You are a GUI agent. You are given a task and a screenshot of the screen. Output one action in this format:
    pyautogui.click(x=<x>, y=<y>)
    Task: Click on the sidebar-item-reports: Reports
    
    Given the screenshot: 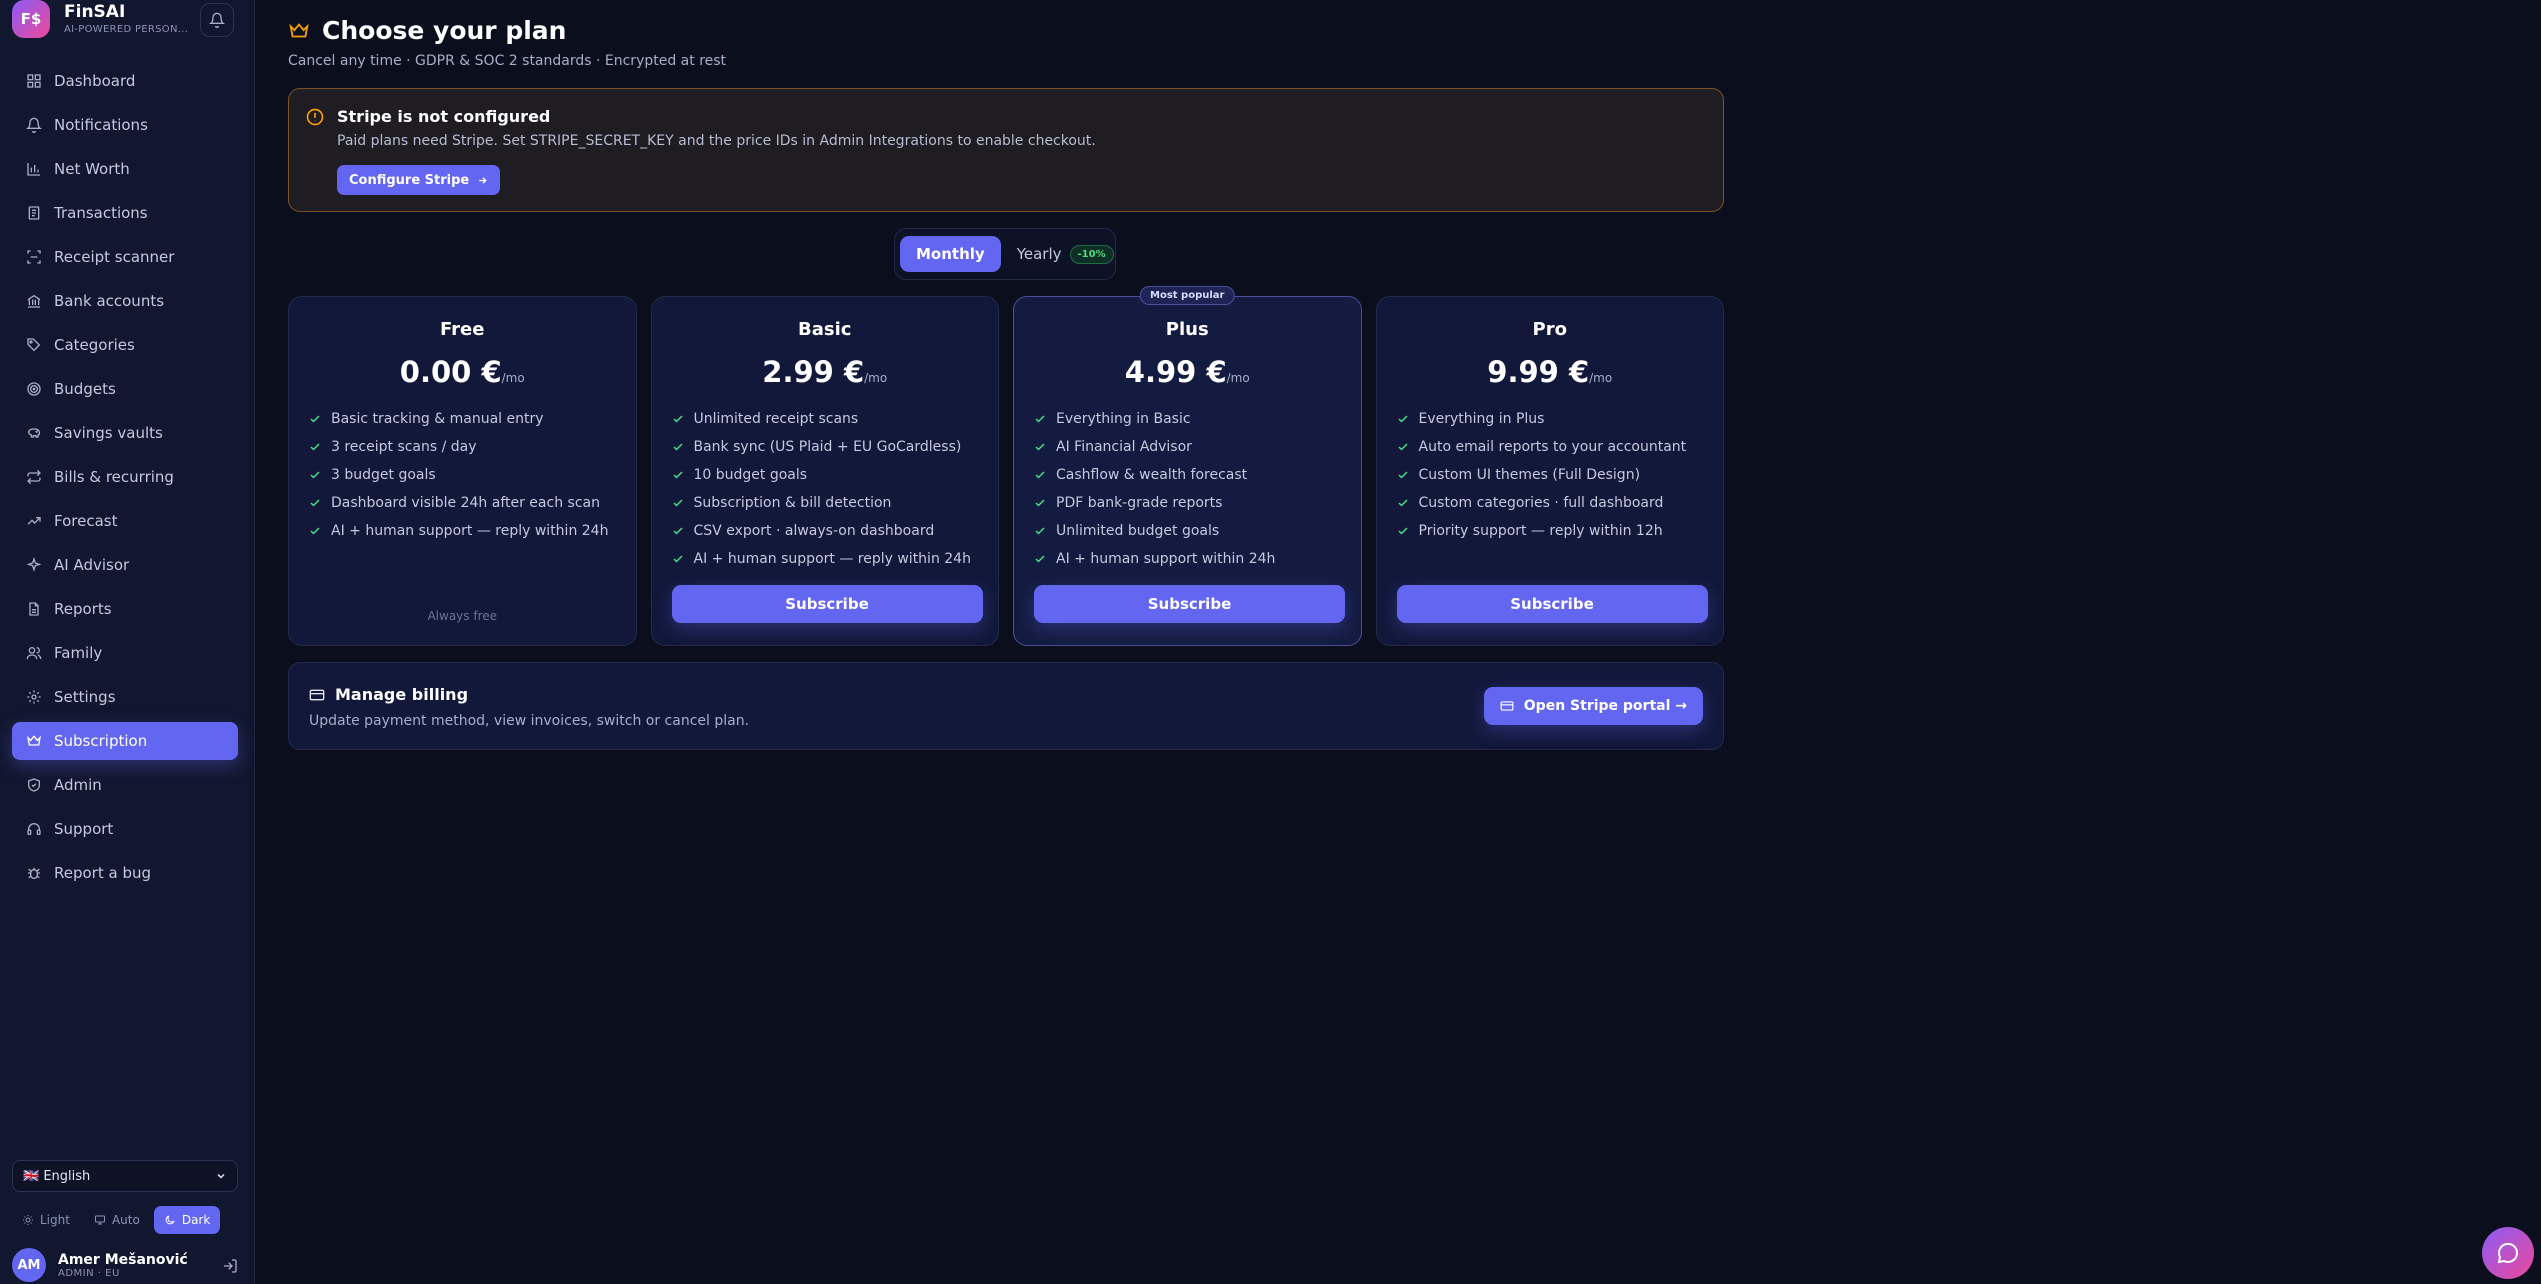 What is the action you would take?
    pyautogui.click(x=125, y=609)
    